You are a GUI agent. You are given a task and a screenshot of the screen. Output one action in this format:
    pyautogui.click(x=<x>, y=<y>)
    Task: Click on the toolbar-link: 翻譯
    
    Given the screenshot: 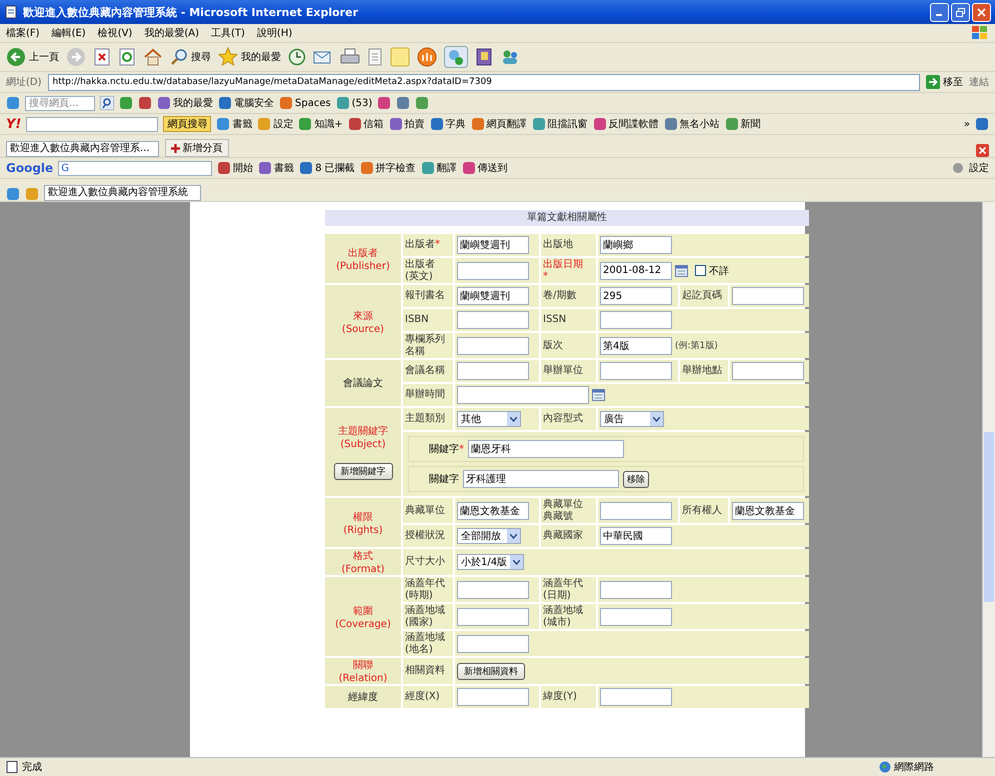 What is the action you would take?
    pyautogui.click(x=446, y=168)
    